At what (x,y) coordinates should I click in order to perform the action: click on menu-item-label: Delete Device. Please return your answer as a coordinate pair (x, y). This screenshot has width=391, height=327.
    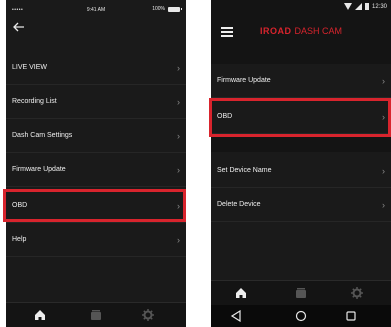
    Looking at the image, I should click on (239, 204).